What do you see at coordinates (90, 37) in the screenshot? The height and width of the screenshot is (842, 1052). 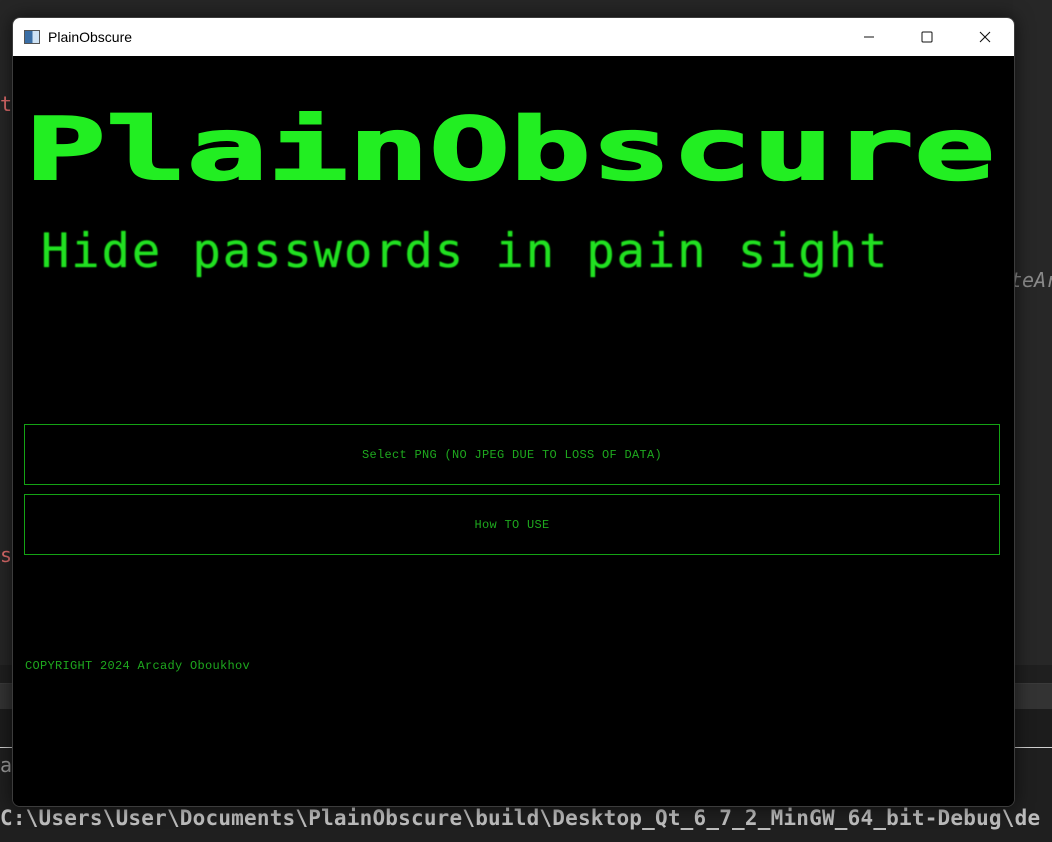 I see `window-title: PlainObscure` at bounding box center [90, 37].